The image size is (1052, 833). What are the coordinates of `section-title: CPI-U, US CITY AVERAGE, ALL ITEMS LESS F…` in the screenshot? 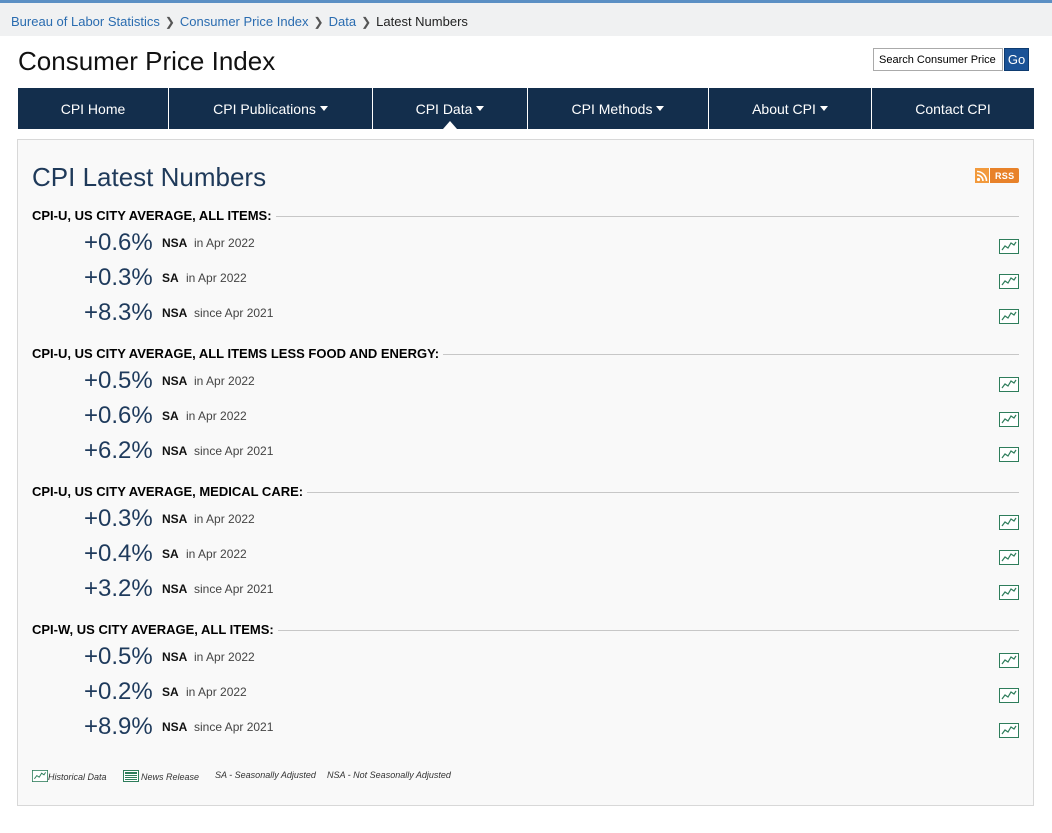 It's located at (238, 353).